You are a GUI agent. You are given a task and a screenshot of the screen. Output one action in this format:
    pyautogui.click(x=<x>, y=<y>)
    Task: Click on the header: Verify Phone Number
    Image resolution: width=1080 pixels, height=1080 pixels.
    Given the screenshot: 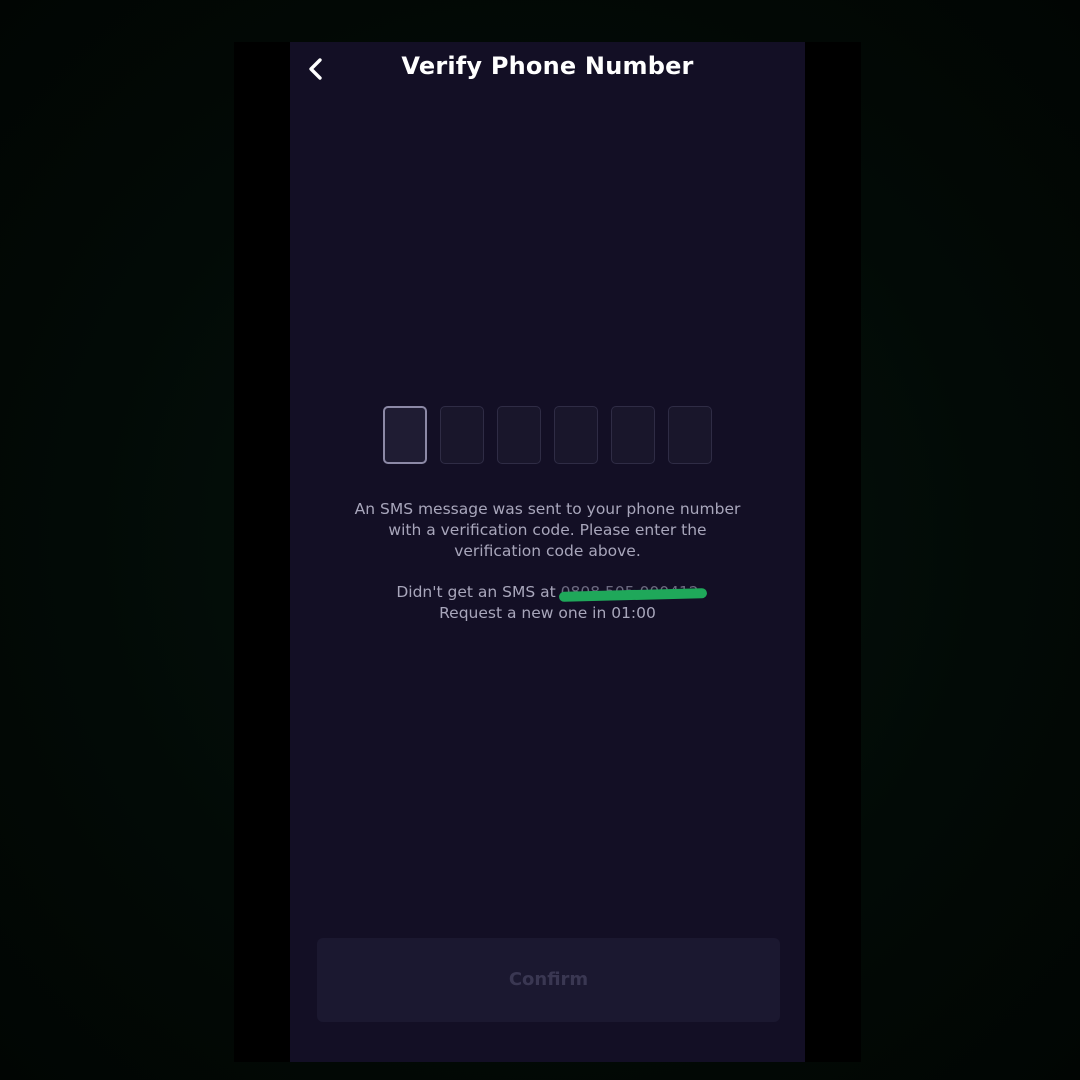 What is the action you would take?
    pyautogui.click(x=547, y=68)
    